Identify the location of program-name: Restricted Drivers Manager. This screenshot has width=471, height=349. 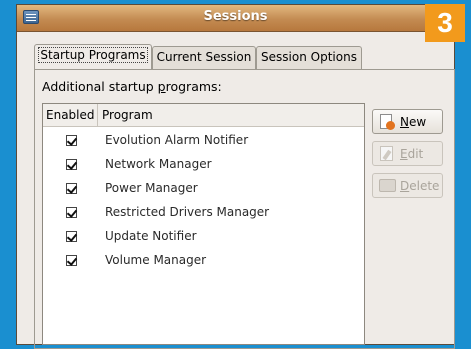
(187, 212).